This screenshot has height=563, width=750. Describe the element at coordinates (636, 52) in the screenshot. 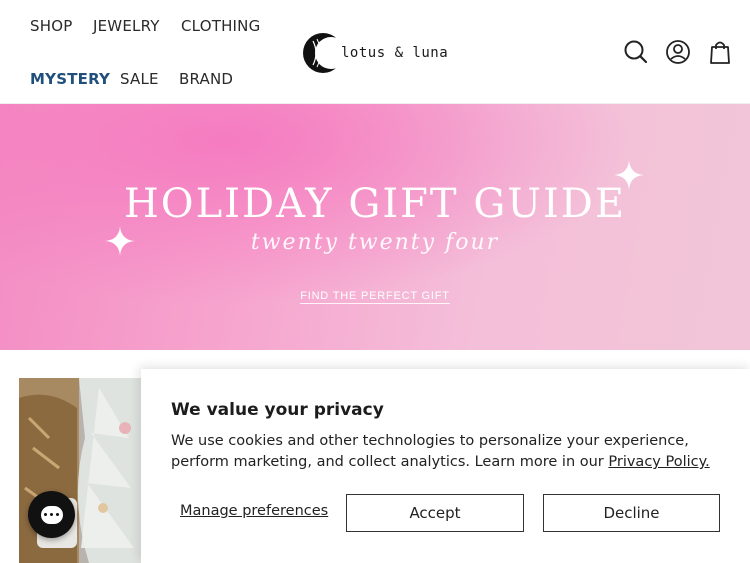

I see `search-icon` at that location.